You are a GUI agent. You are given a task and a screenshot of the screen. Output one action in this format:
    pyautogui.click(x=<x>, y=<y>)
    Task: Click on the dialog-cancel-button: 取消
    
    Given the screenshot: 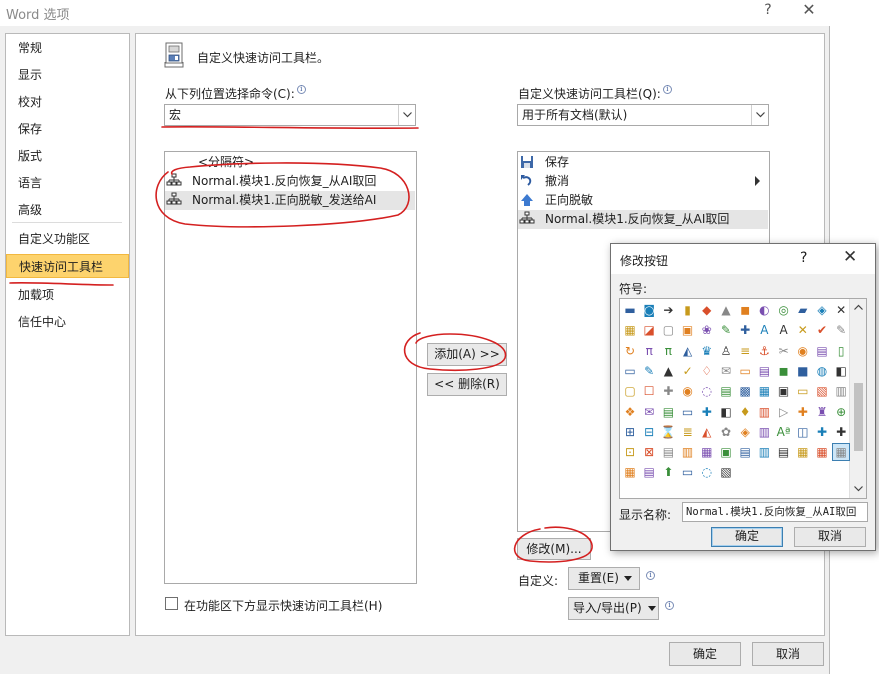 What is the action you would take?
    pyautogui.click(x=830, y=537)
    